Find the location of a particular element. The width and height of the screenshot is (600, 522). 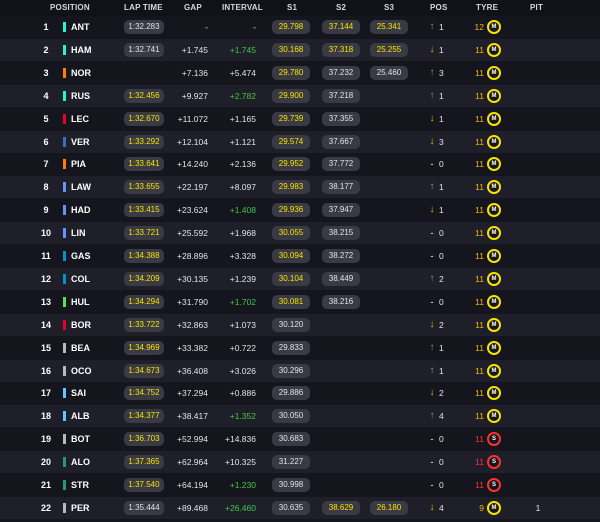

position-change-icon: - is located at coordinates (432, 485).